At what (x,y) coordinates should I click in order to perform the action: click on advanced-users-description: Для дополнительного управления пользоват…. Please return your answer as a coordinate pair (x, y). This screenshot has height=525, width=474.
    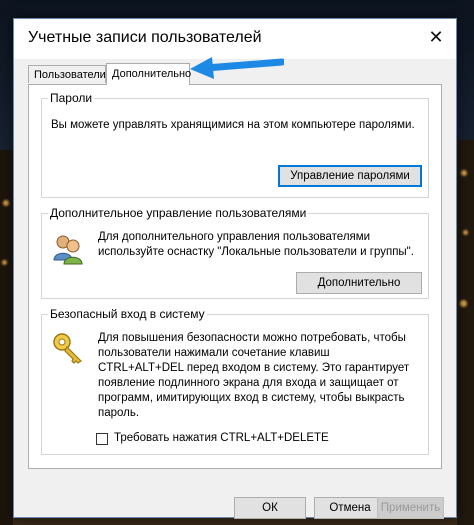
    Looking at the image, I should click on (256, 244).